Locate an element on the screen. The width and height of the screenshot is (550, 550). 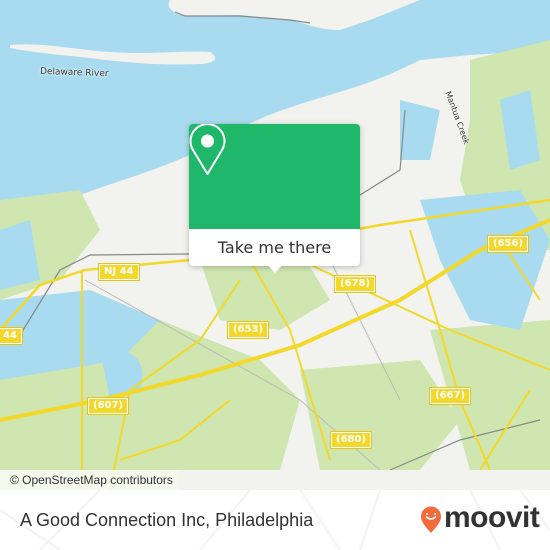
place-name: A Good Connection Inc, Philadelphia is located at coordinates (167, 520).